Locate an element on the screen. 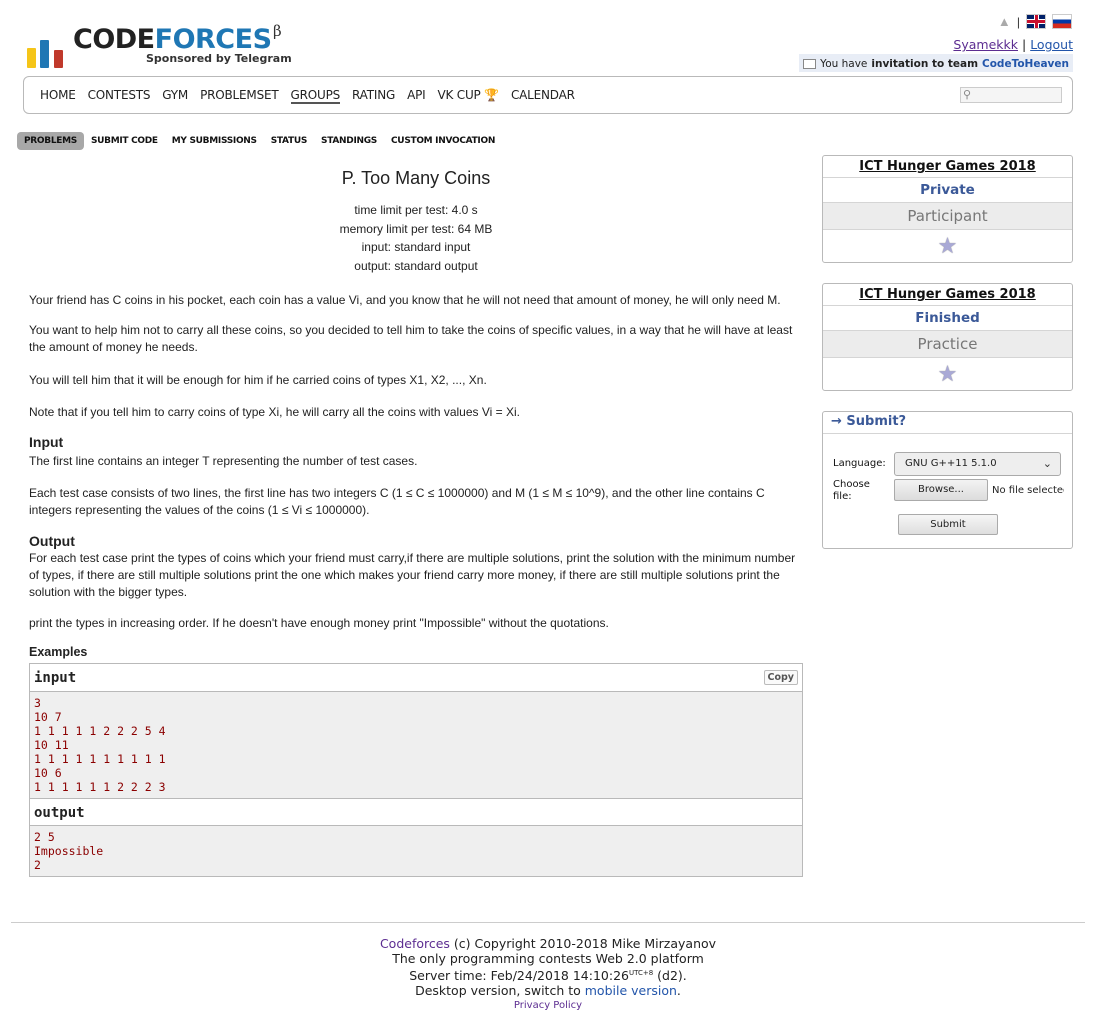 This screenshot has height=1013, width=1096. language-switcher: ▲ | is located at coordinates (1035, 21).